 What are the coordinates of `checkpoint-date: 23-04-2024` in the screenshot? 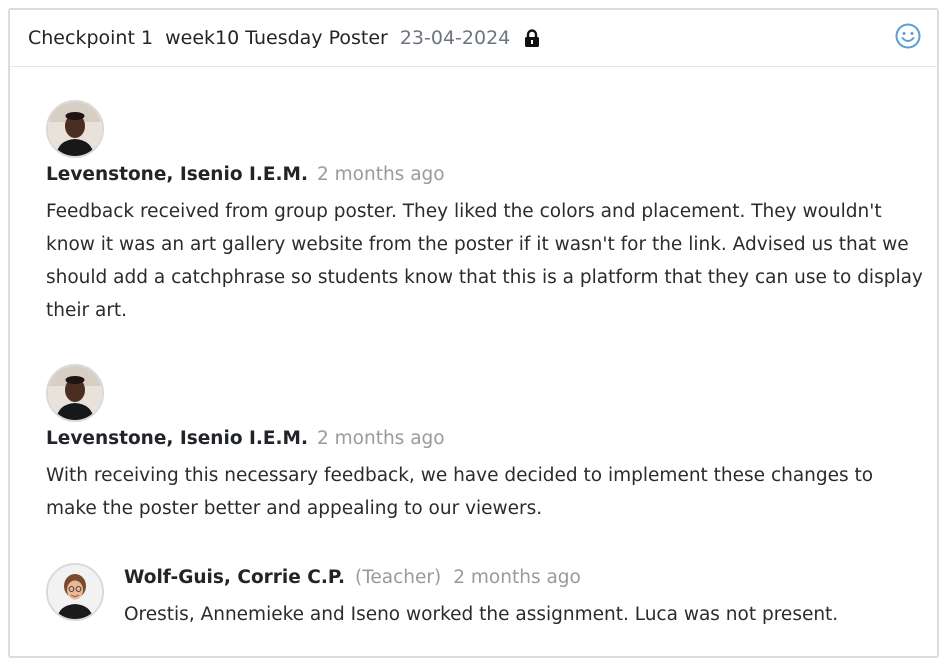 It's located at (455, 38).